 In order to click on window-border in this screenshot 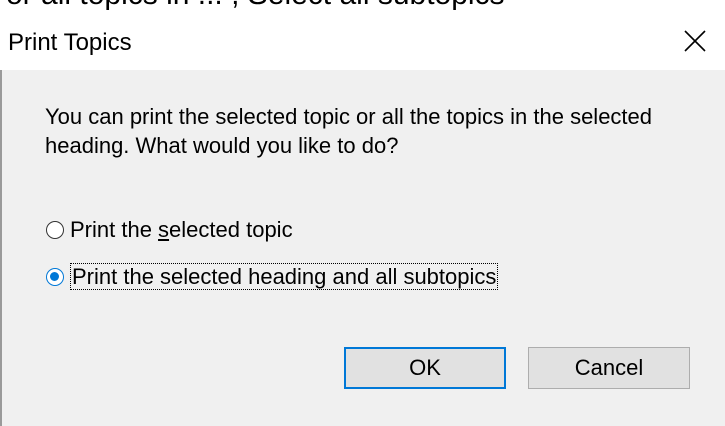, I will do `click(1, 248)`.